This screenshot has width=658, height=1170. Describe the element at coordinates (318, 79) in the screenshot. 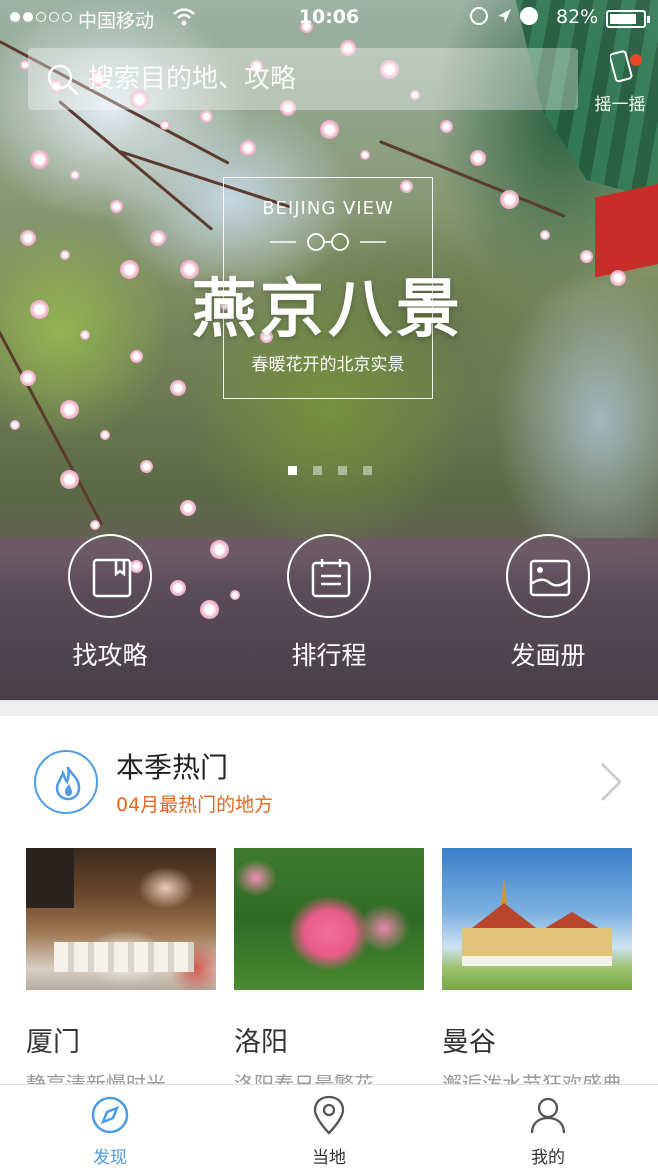

I see `search-input` at that location.